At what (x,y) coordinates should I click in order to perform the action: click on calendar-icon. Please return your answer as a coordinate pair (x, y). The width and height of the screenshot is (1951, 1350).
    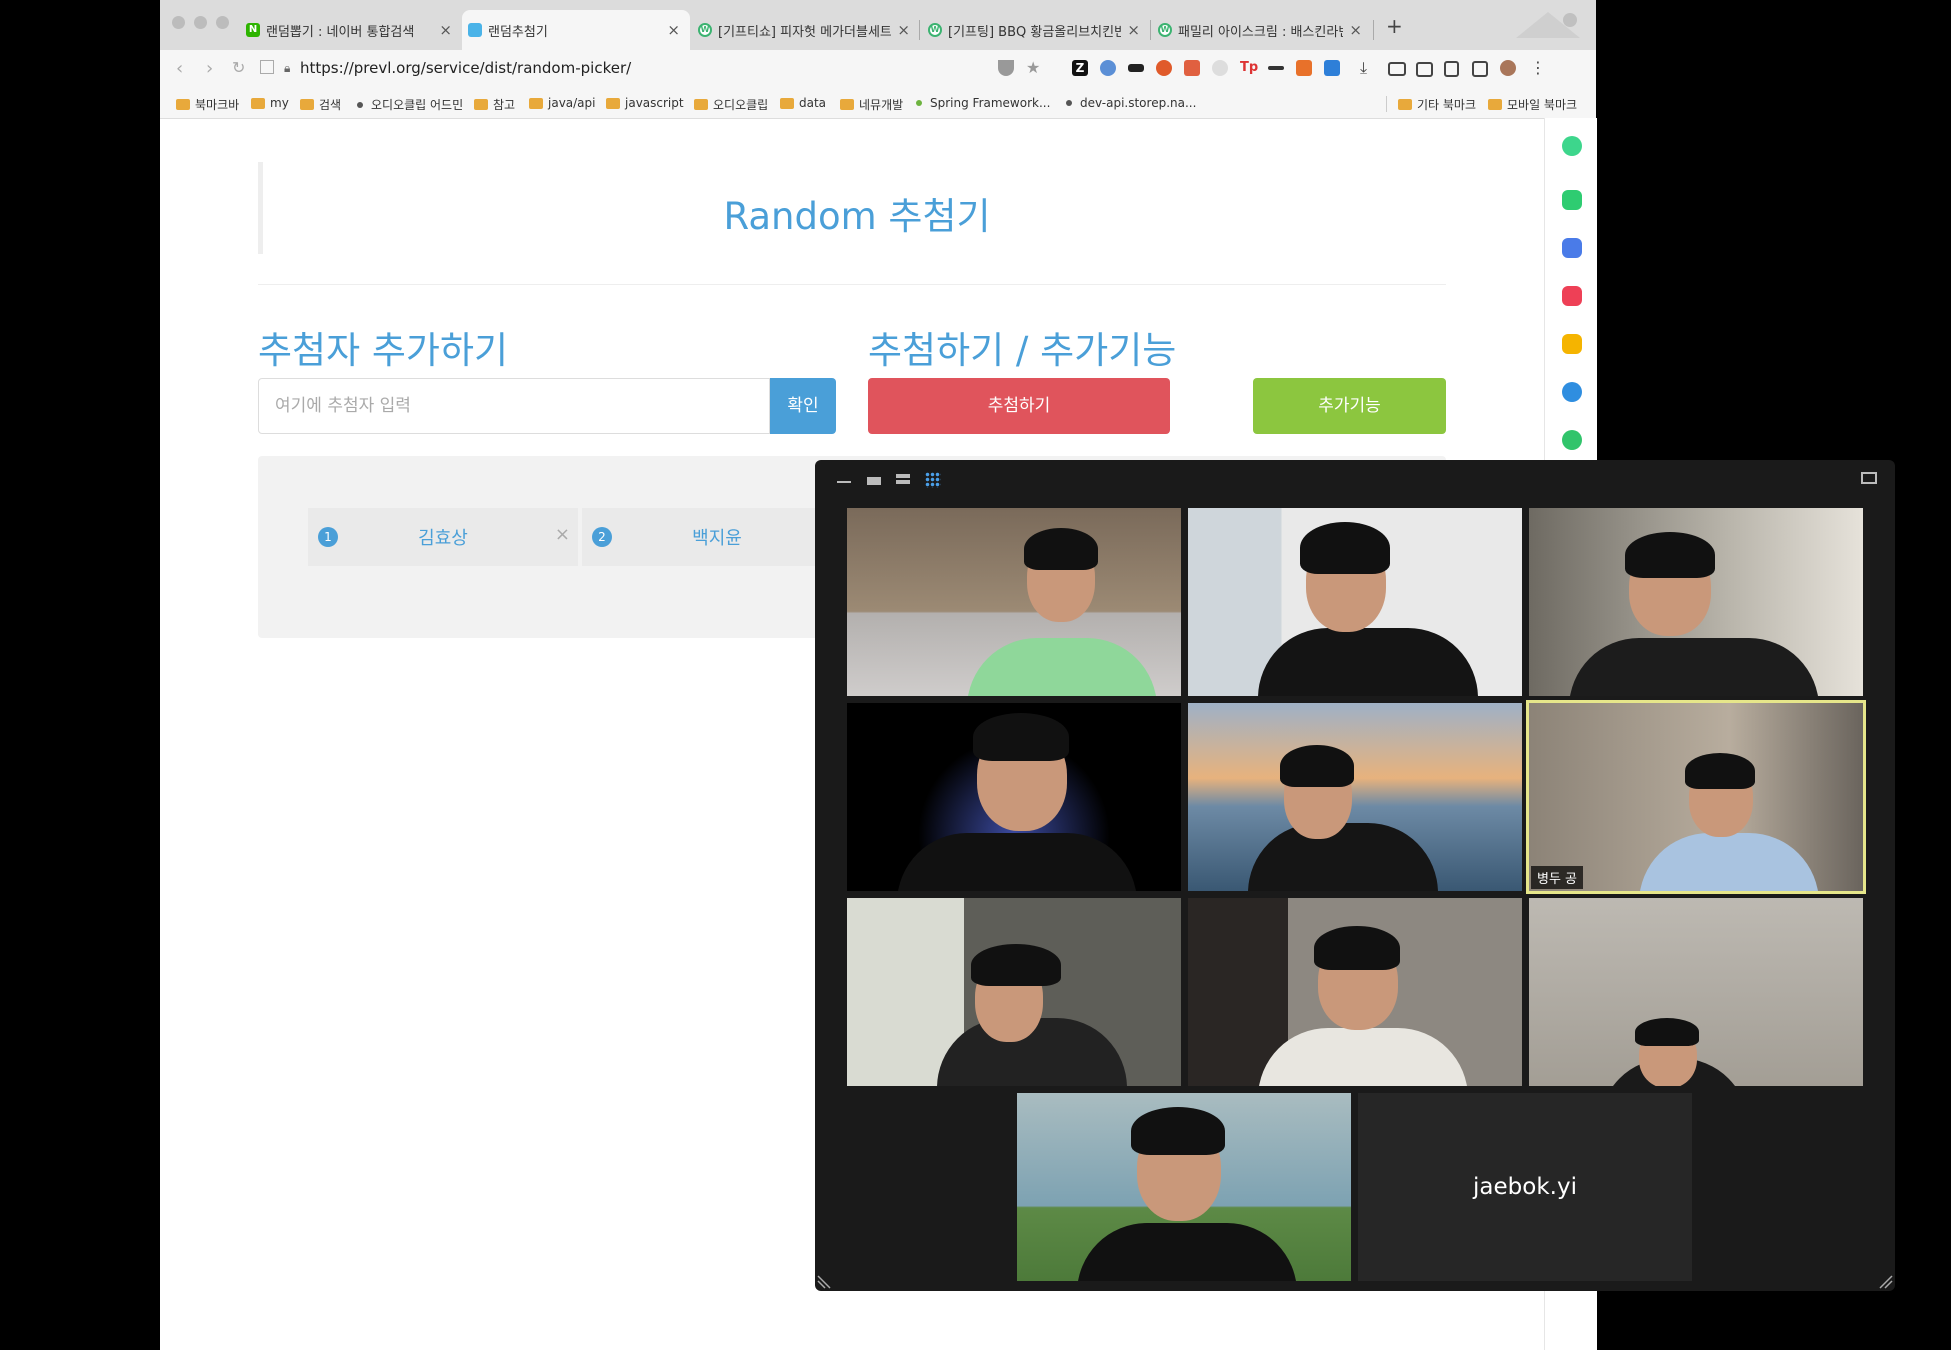
    Looking at the image, I should click on (1572, 248).